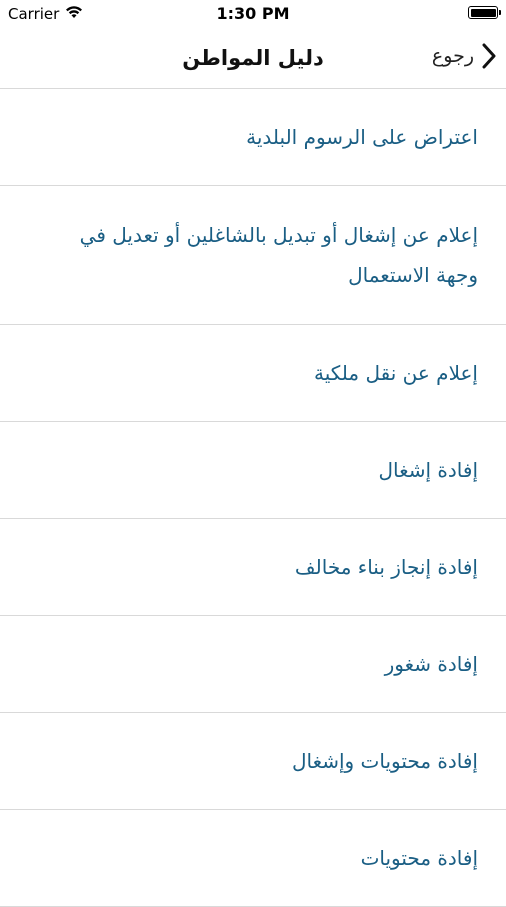  What do you see at coordinates (362, 137) in the screenshot?
I see `list-item-label: اعتراض على الرسوم البلدية` at bounding box center [362, 137].